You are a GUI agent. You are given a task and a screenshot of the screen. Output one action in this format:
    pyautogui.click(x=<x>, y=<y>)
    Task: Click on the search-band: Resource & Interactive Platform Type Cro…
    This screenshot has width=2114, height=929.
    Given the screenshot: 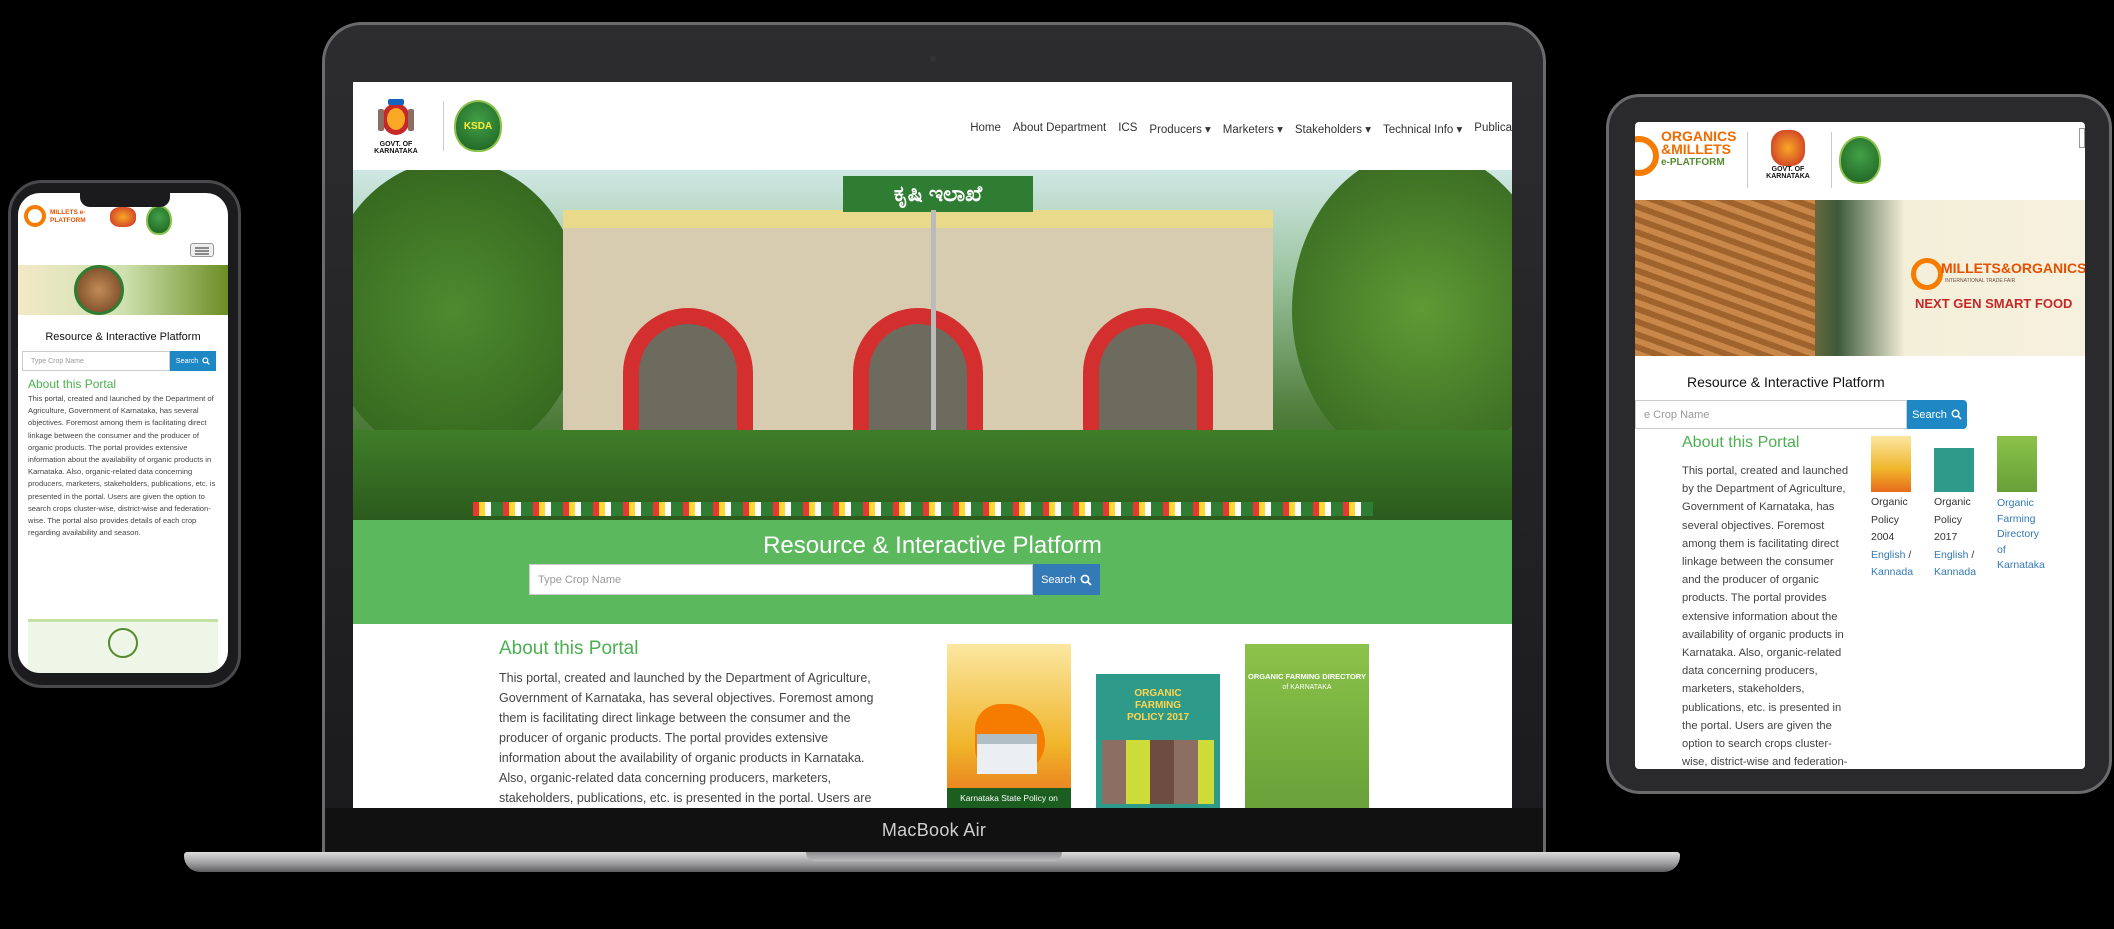 What is the action you would take?
    pyautogui.click(x=932, y=572)
    